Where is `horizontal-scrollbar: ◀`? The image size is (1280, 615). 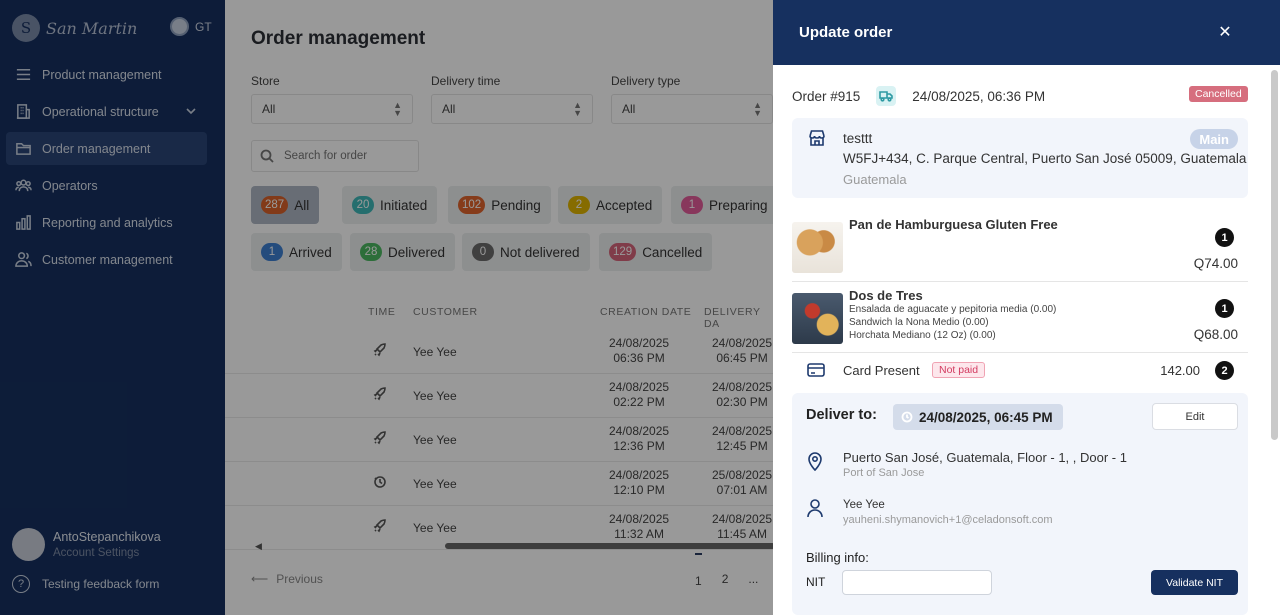 horizontal-scrollbar: ◀ is located at coordinates (514, 546).